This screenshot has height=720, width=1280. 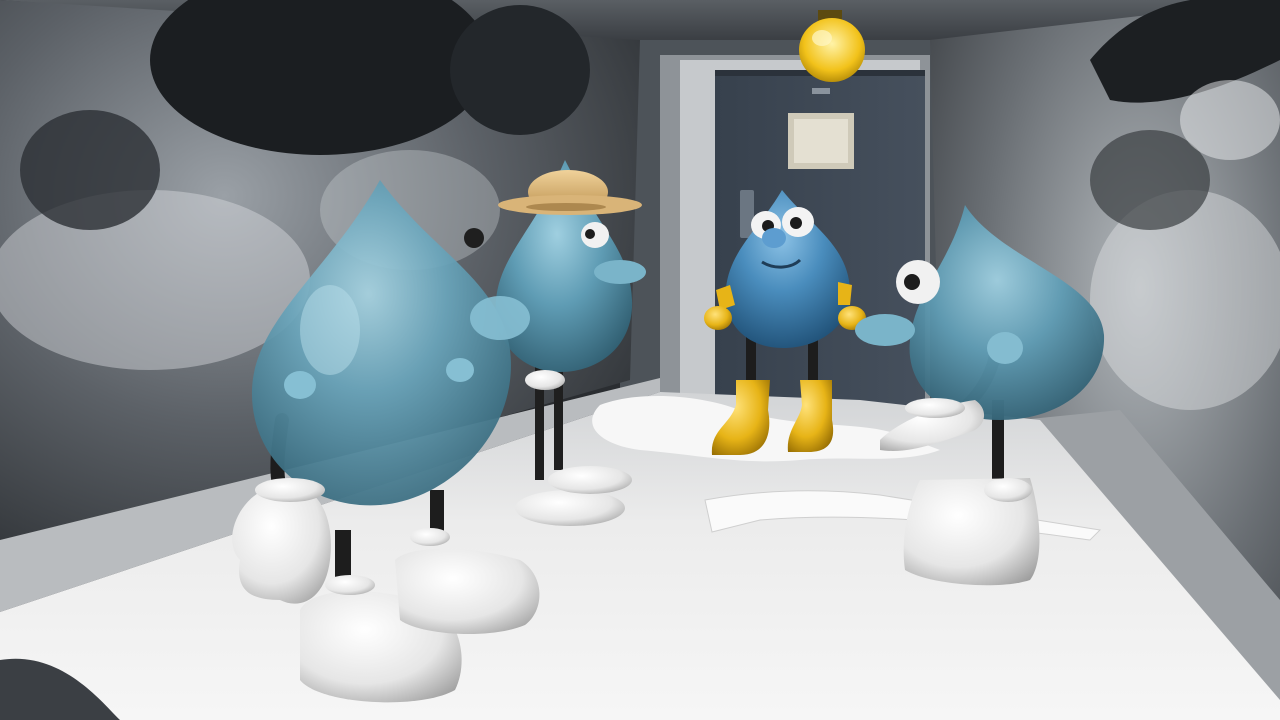 What do you see at coordinates (747, 214) in the screenshot?
I see `door-handle` at bounding box center [747, 214].